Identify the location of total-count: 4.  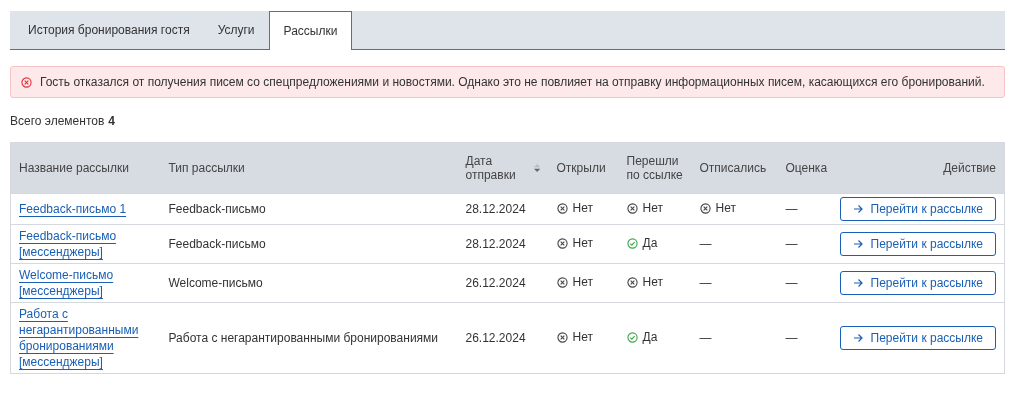
(111, 121).